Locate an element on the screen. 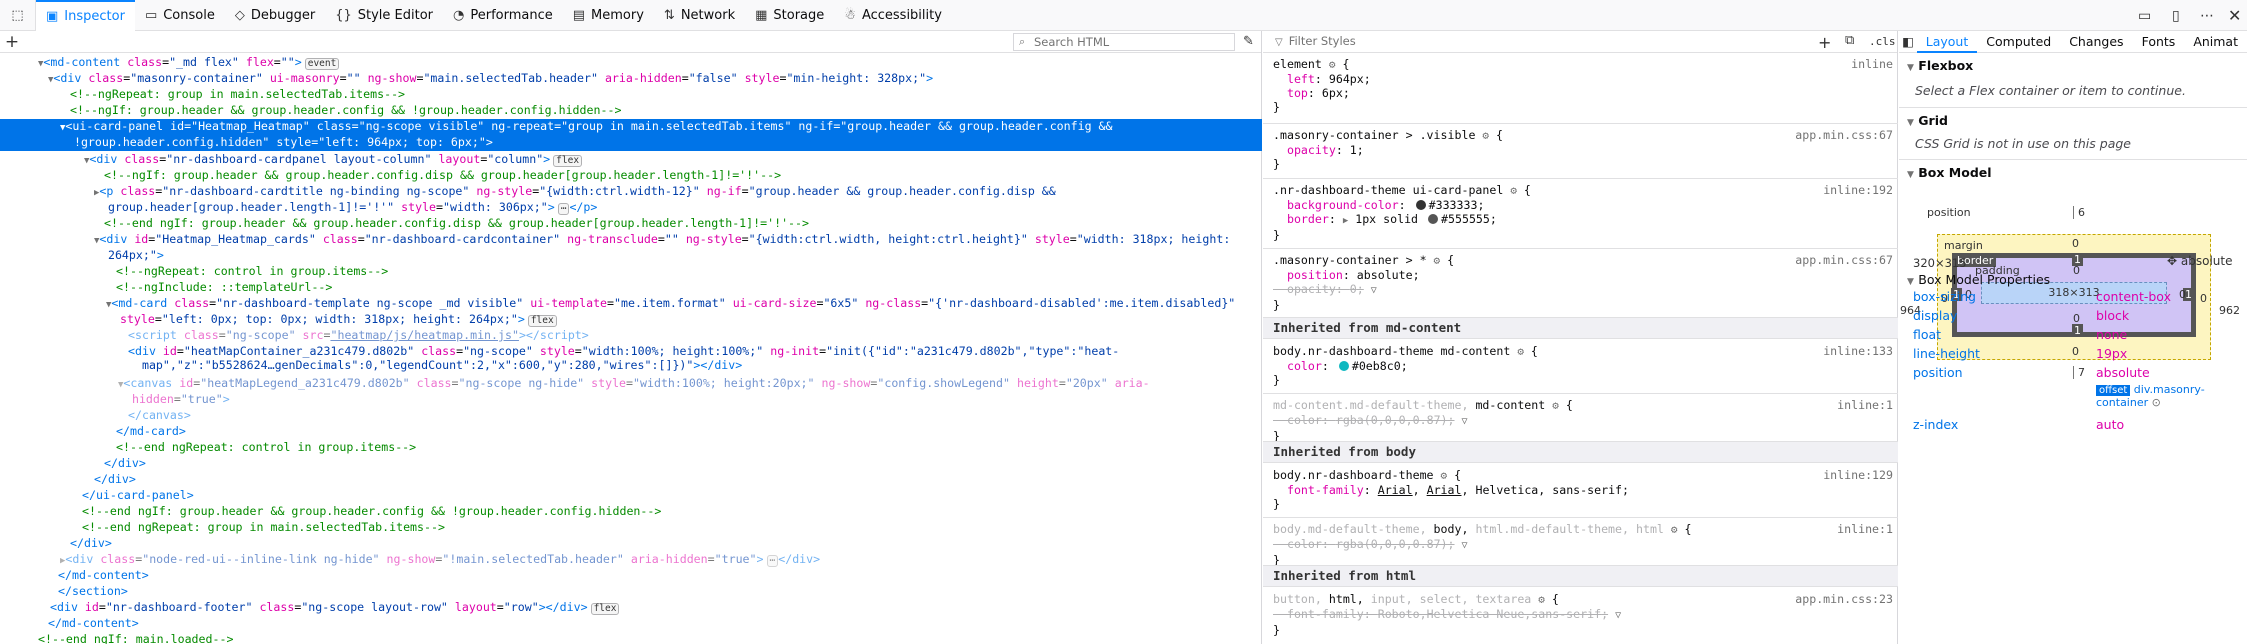  more-options-icon: ⋯ is located at coordinates (2207, 15).